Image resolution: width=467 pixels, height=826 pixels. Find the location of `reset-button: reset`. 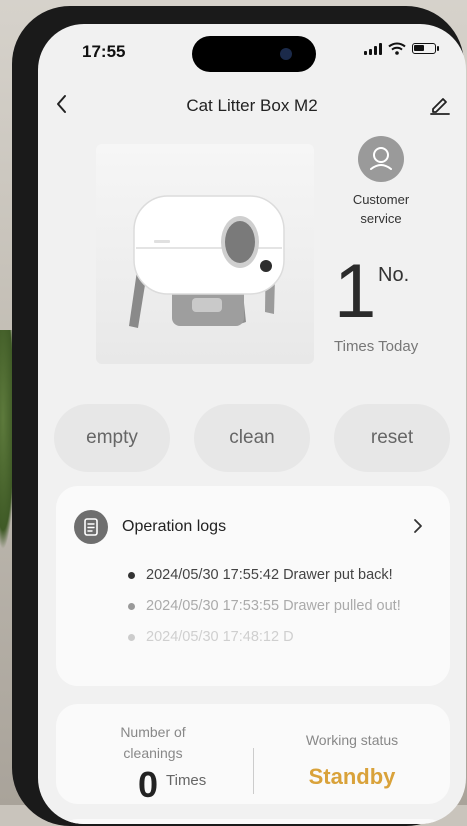

reset-button: reset is located at coordinates (392, 438).